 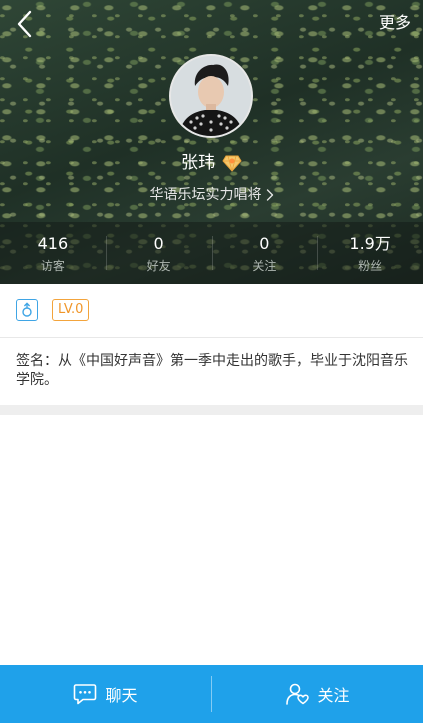 What do you see at coordinates (24, 24) in the screenshot?
I see `chevron-left-icon` at bounding box center [24, 24].